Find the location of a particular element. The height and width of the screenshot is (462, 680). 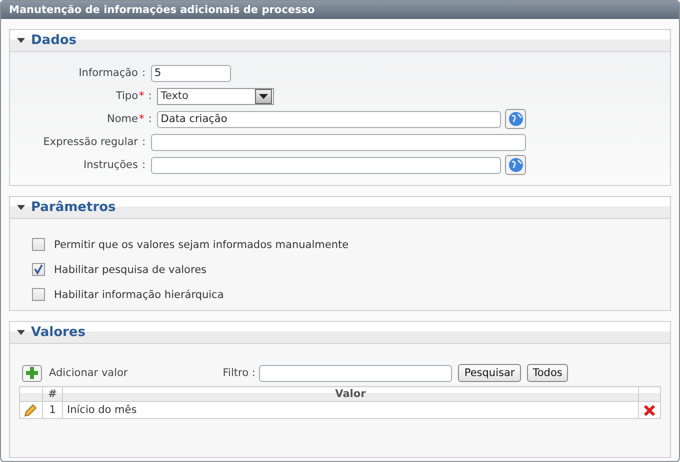

section-title: Valores is located at coordinates (58, 332).